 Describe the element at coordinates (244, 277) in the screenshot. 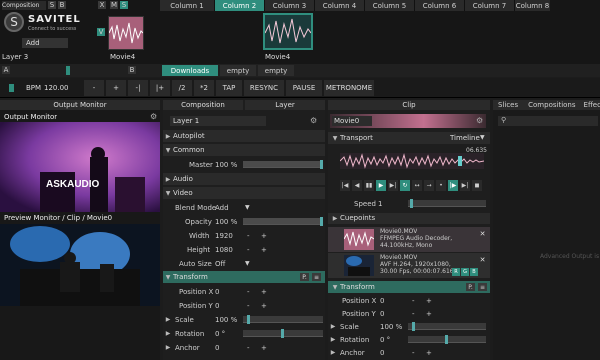

I see `section-transform: ▼ Transform P. ≡` at that location.